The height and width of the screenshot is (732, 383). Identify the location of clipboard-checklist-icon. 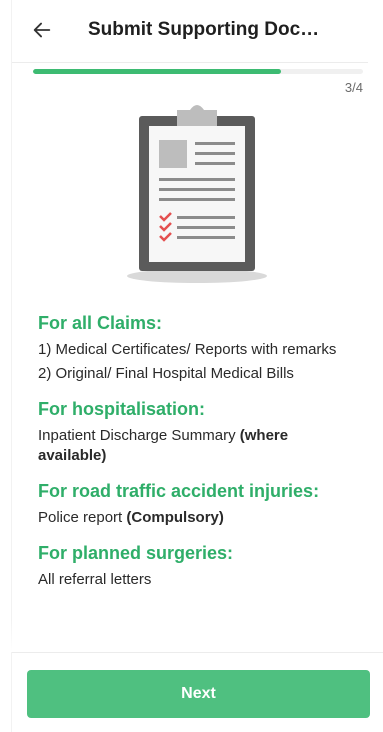
(197, 194).